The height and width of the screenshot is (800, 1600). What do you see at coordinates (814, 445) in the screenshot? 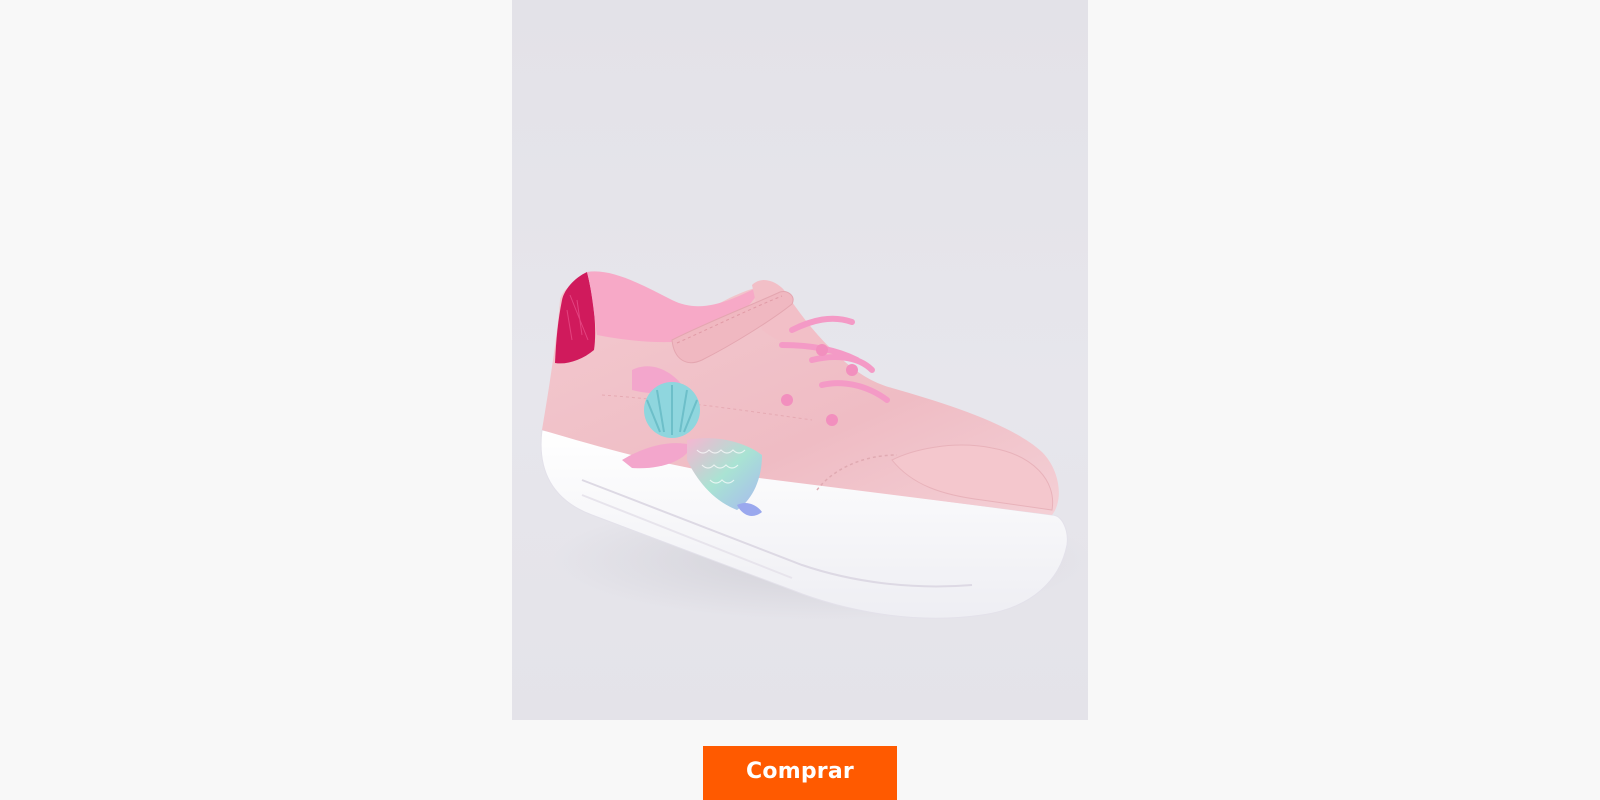
I see `sneaker-illustration` at bounding box center [814, 445].